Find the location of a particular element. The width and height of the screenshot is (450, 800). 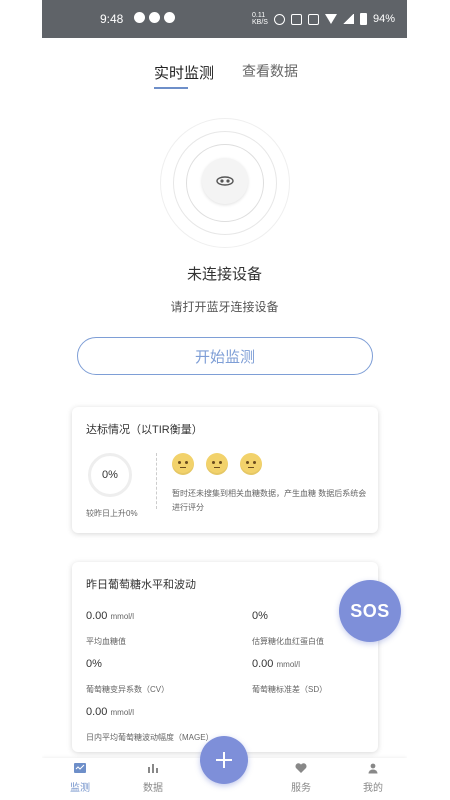

tir-percent-circle: 0% is located at coordinates (110, 475).